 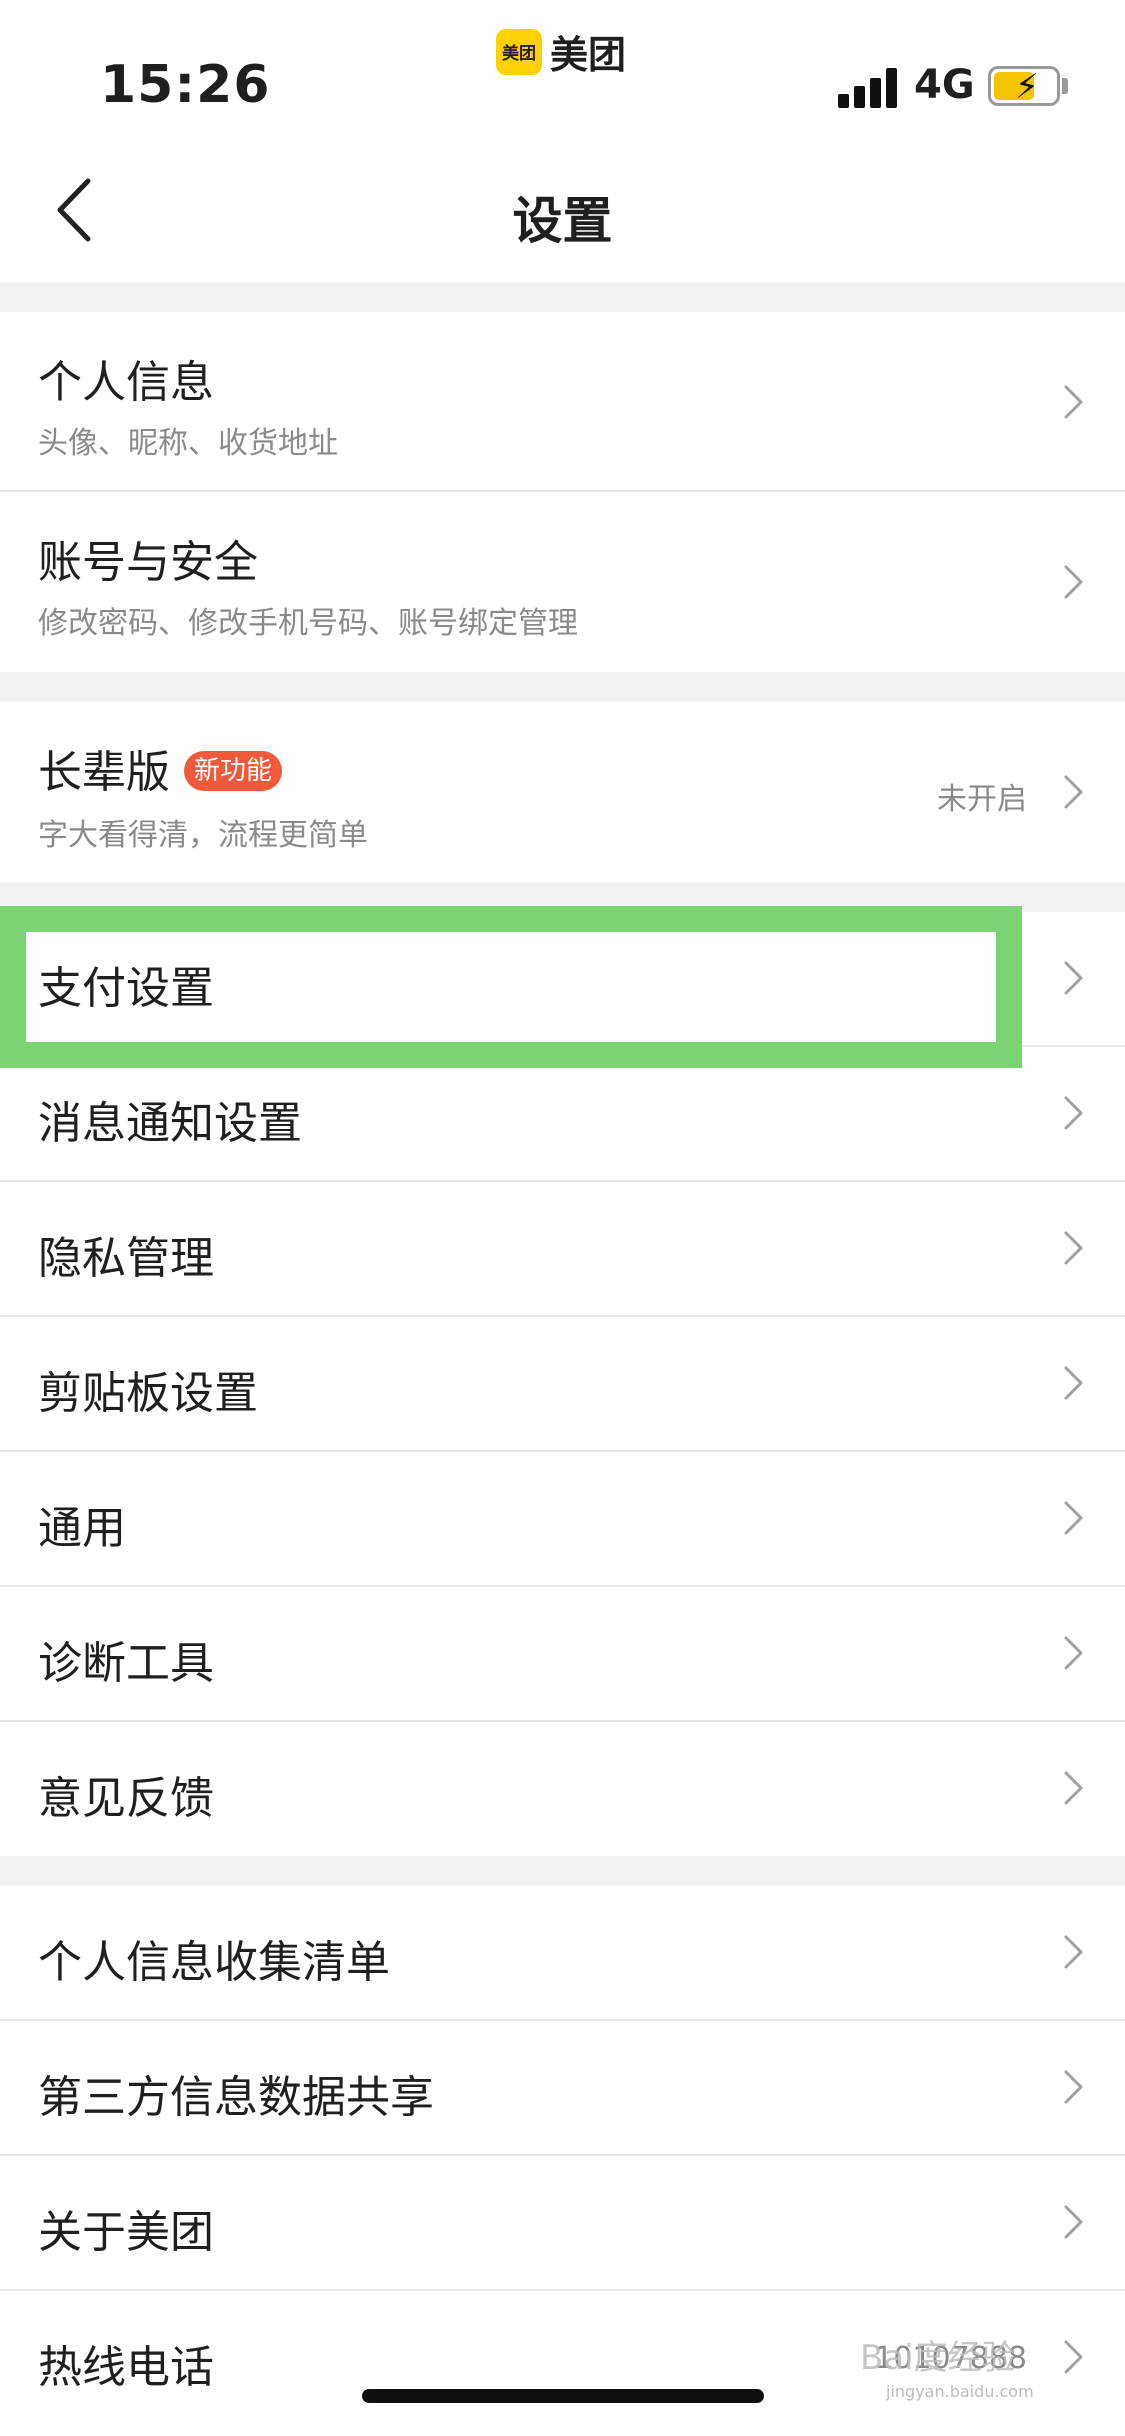 What do you see at coordinates (563, 2396) in the screenshot?
I see `home-indicator` at bounding box center [563, 2396].